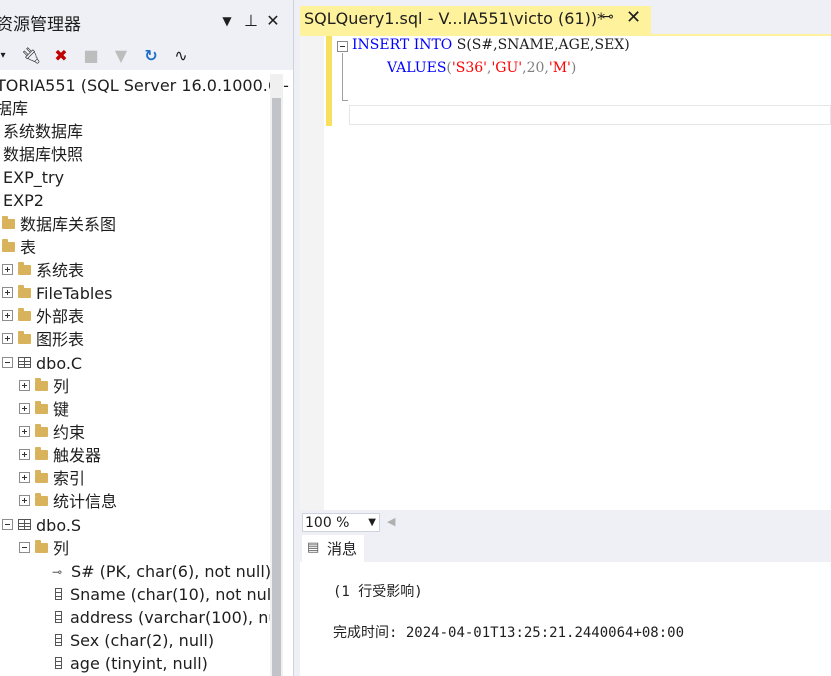  Describe the element at coordinates (168, 594) in the screenshot. I see `tree-node-column-sname: Sname (char(10), not null)` at that location.